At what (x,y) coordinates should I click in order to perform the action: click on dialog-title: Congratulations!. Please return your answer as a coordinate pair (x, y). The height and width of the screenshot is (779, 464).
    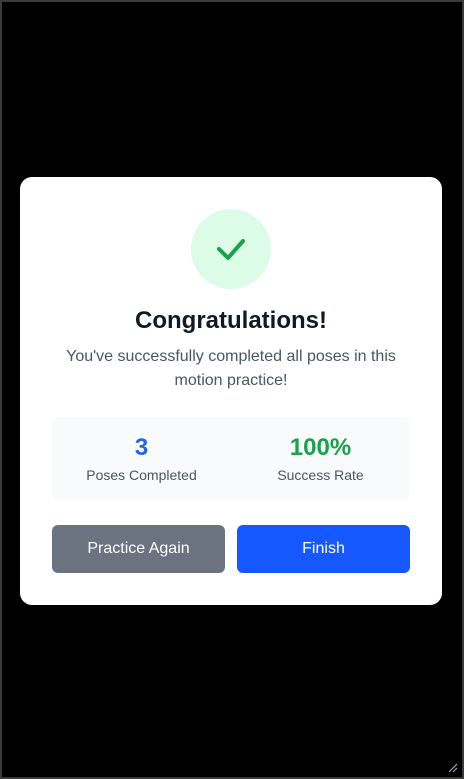
    Looking at the image, I should click on (231, 320).